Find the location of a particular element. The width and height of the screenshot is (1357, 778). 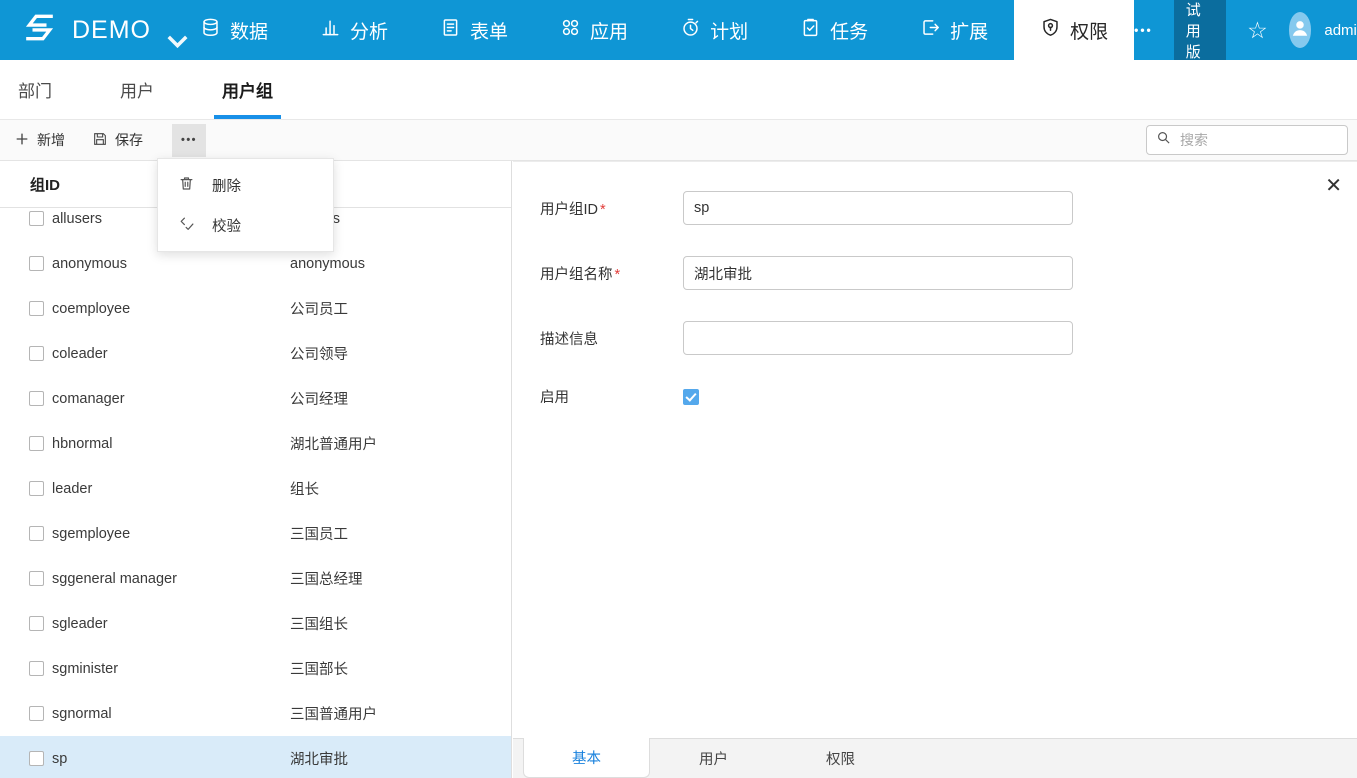

field-label: 描述信息 is located at coordinates (569, 339).